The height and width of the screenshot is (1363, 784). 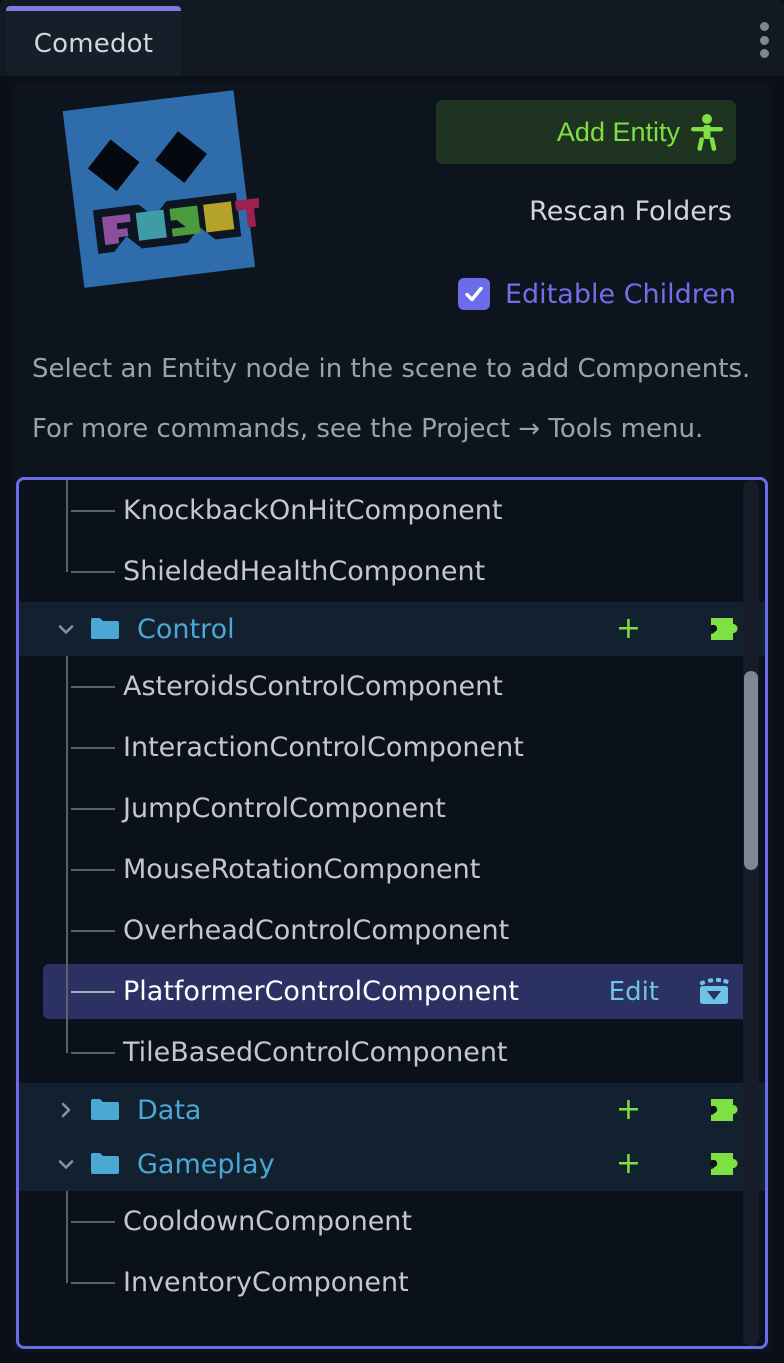 I want to click on tree-component-row: InteractionControlComponent, so click(x=392, y=747).